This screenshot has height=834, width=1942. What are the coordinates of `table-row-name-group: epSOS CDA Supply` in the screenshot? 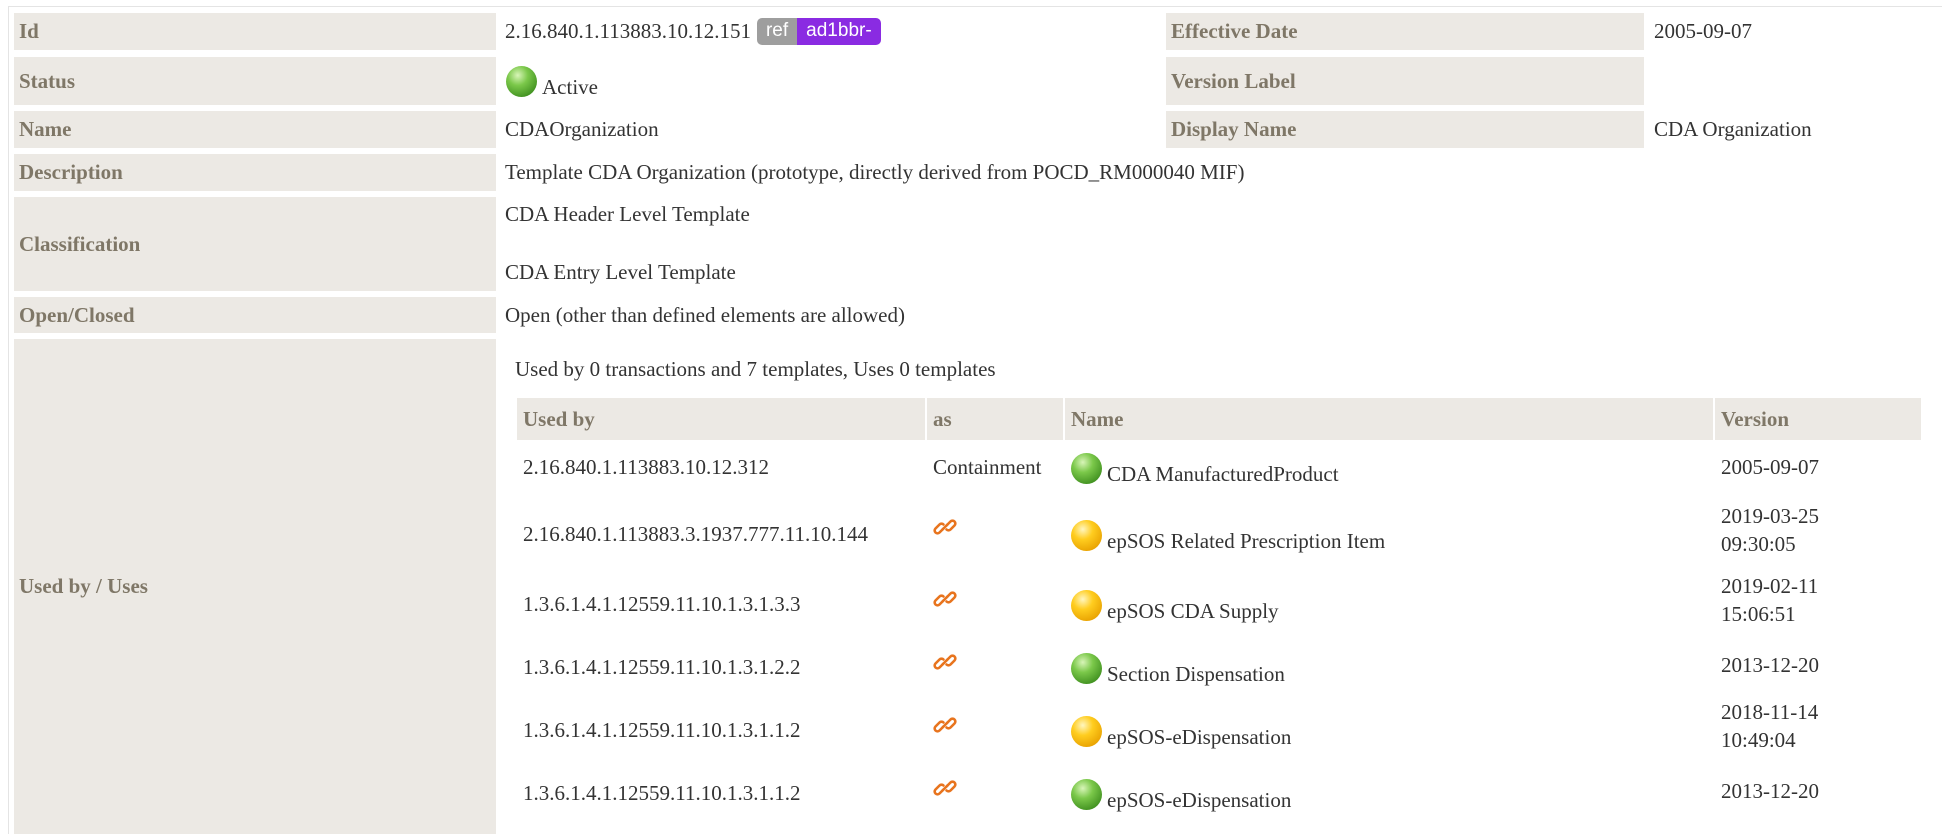 It's located at (1175, 604).